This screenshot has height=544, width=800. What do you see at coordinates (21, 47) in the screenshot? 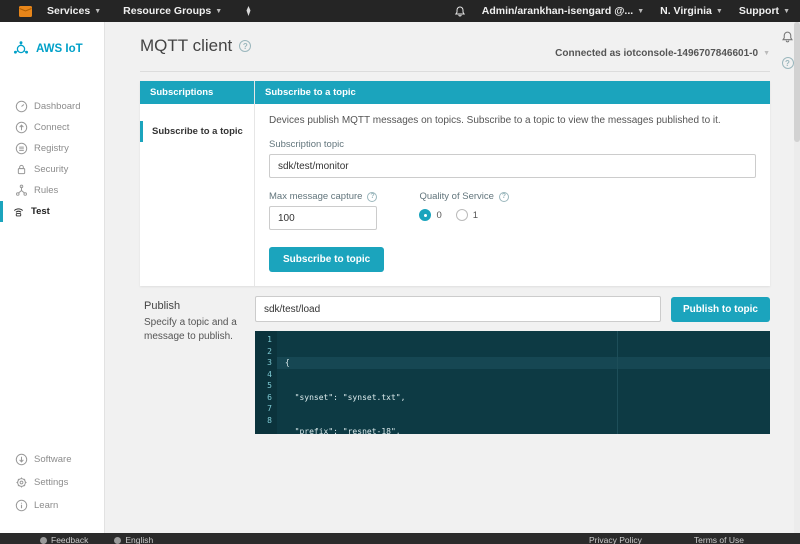
I see `aws-iot-logo-icon` at bounding box center [21, 47].